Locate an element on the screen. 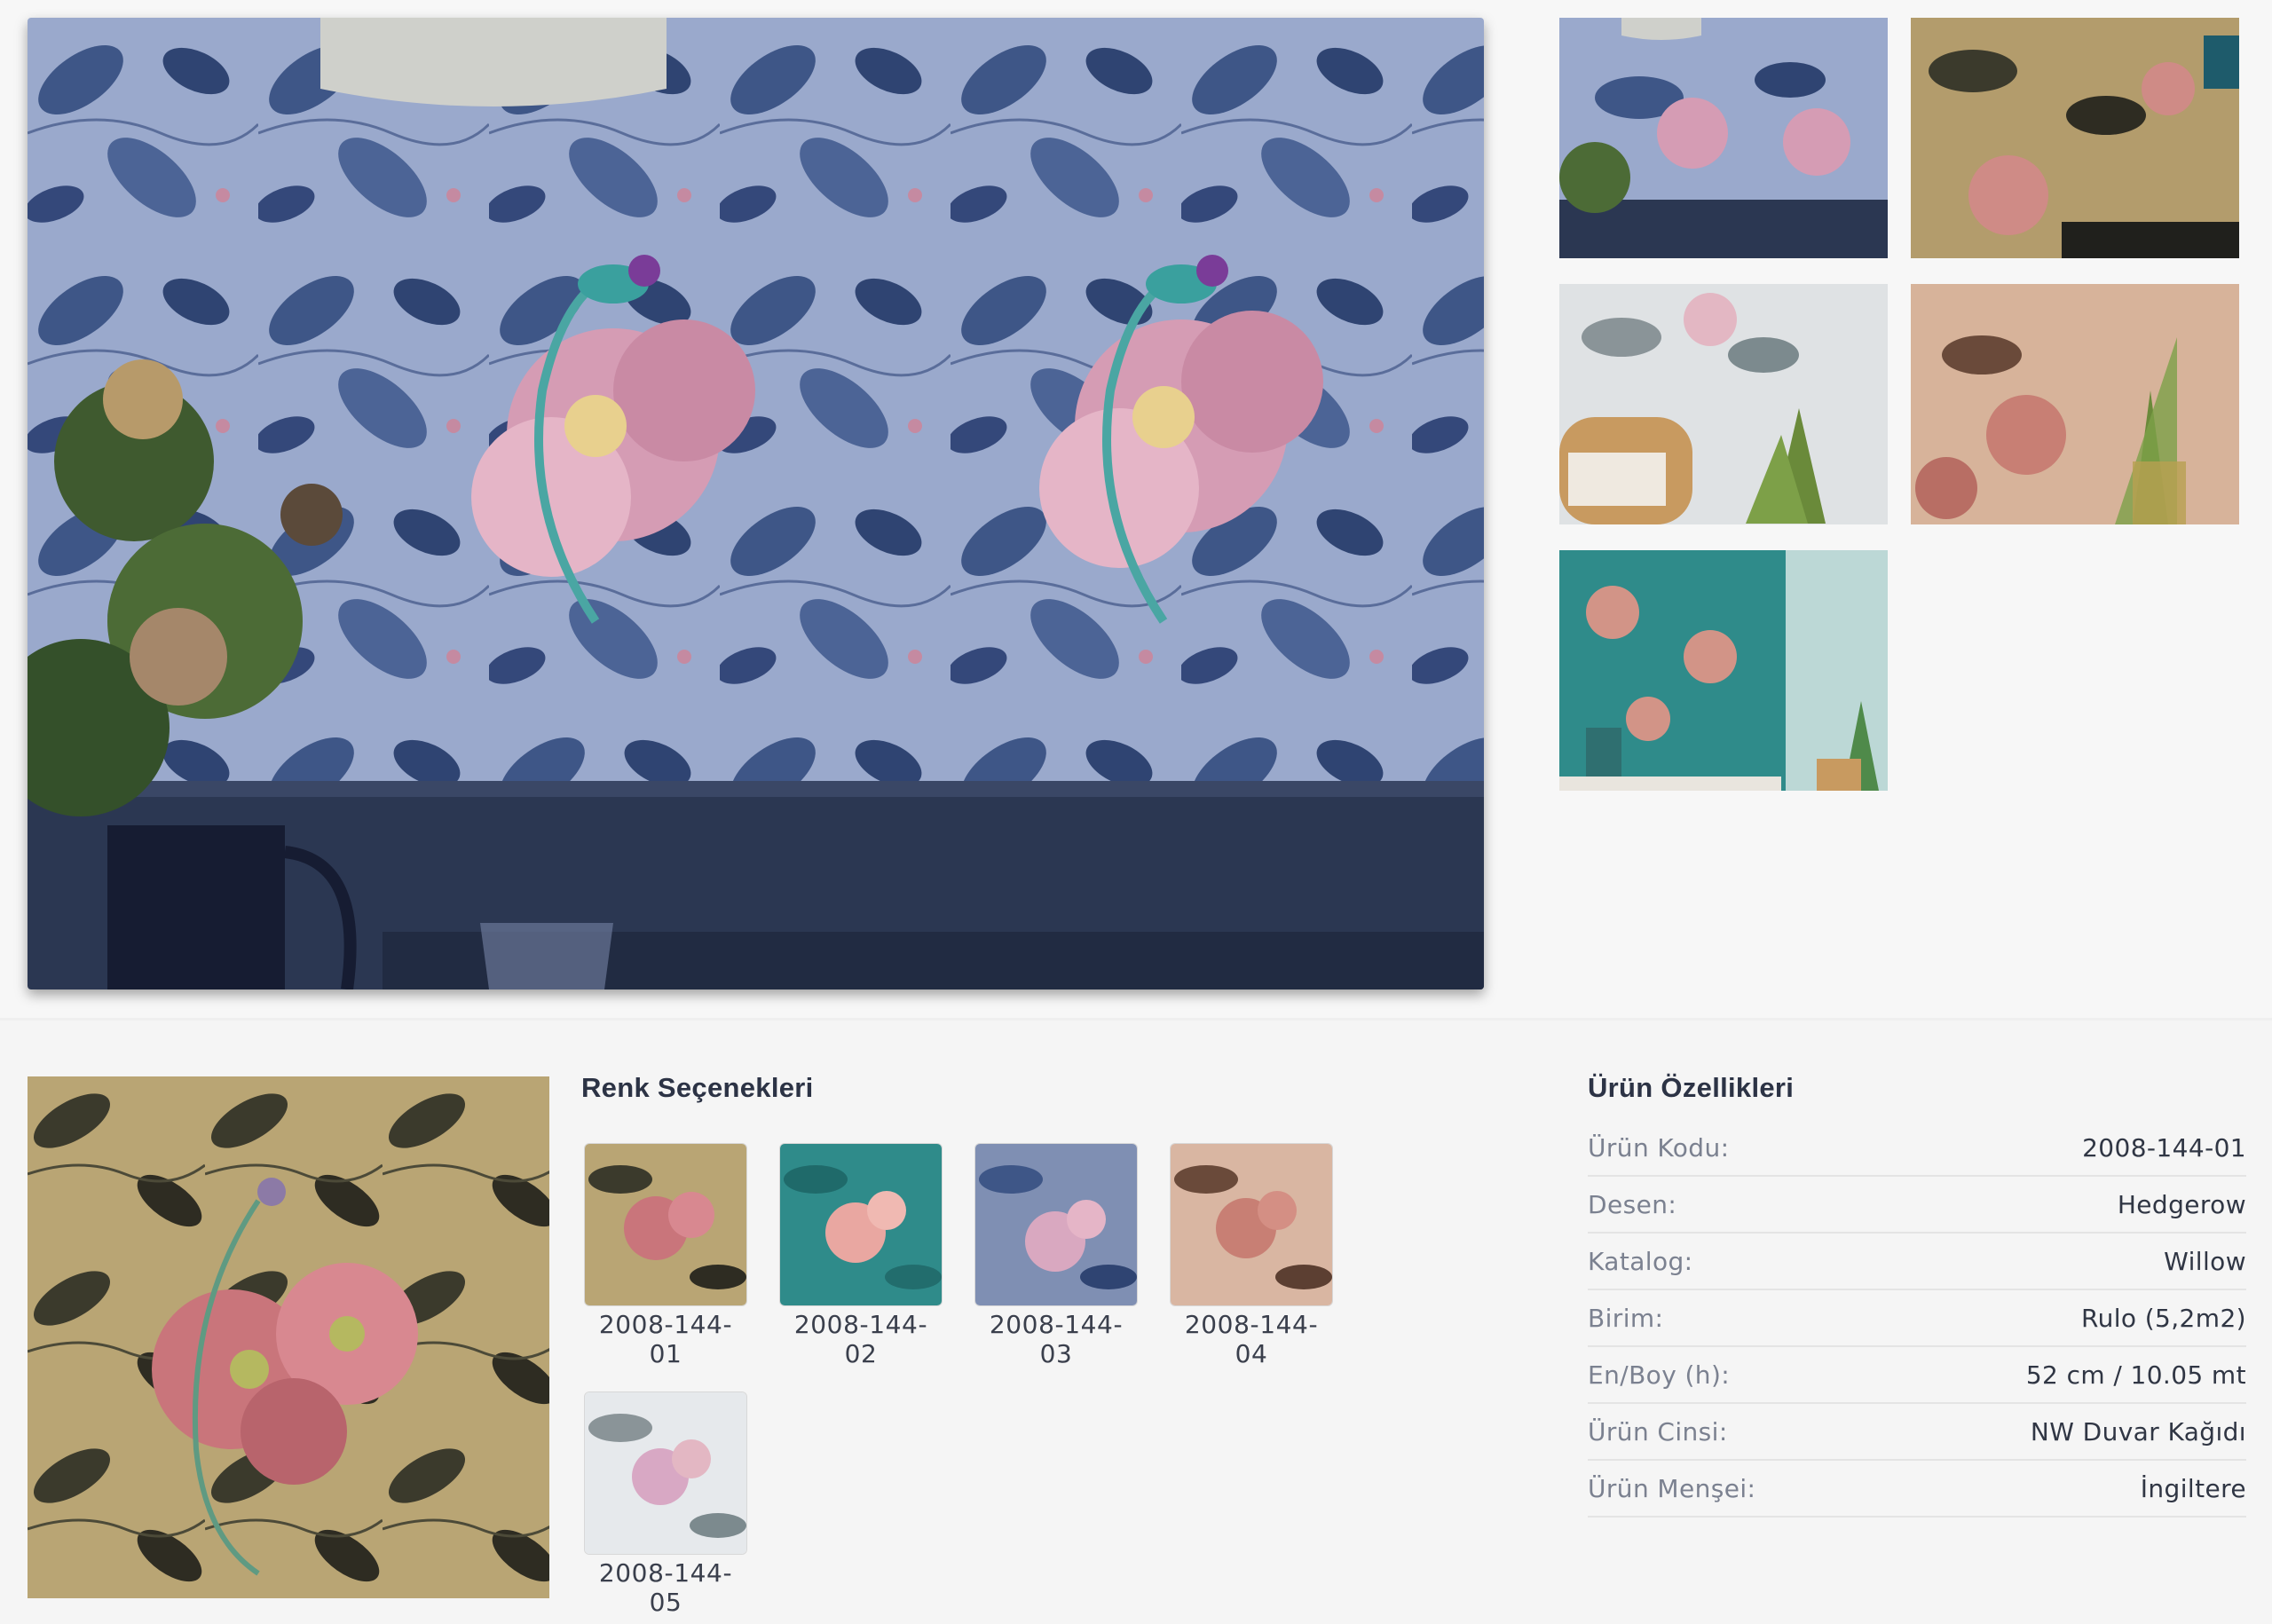 The width and height of the screenshot is (2272, 1624). thumbnail-white-bedroom is located at coordinates (1723, 404).